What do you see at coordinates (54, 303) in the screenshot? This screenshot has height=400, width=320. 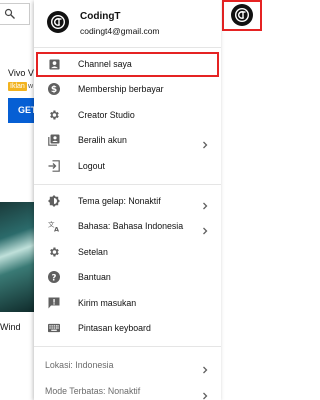 I see `feedback-icon` at bounding box center [54, 303].